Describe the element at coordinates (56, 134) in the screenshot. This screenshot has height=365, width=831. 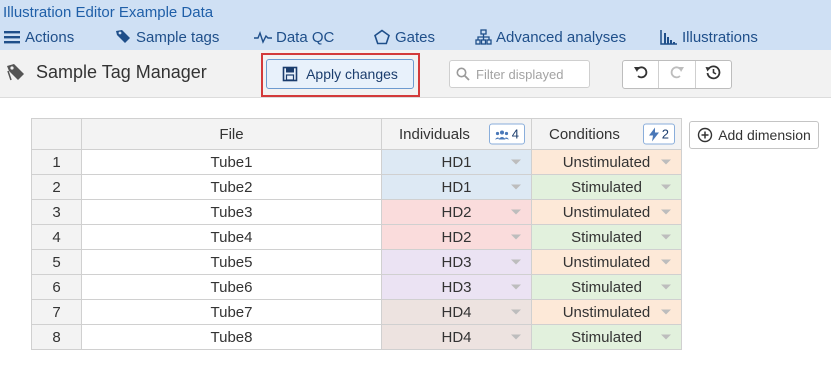
I see `index-column-header` at that location.